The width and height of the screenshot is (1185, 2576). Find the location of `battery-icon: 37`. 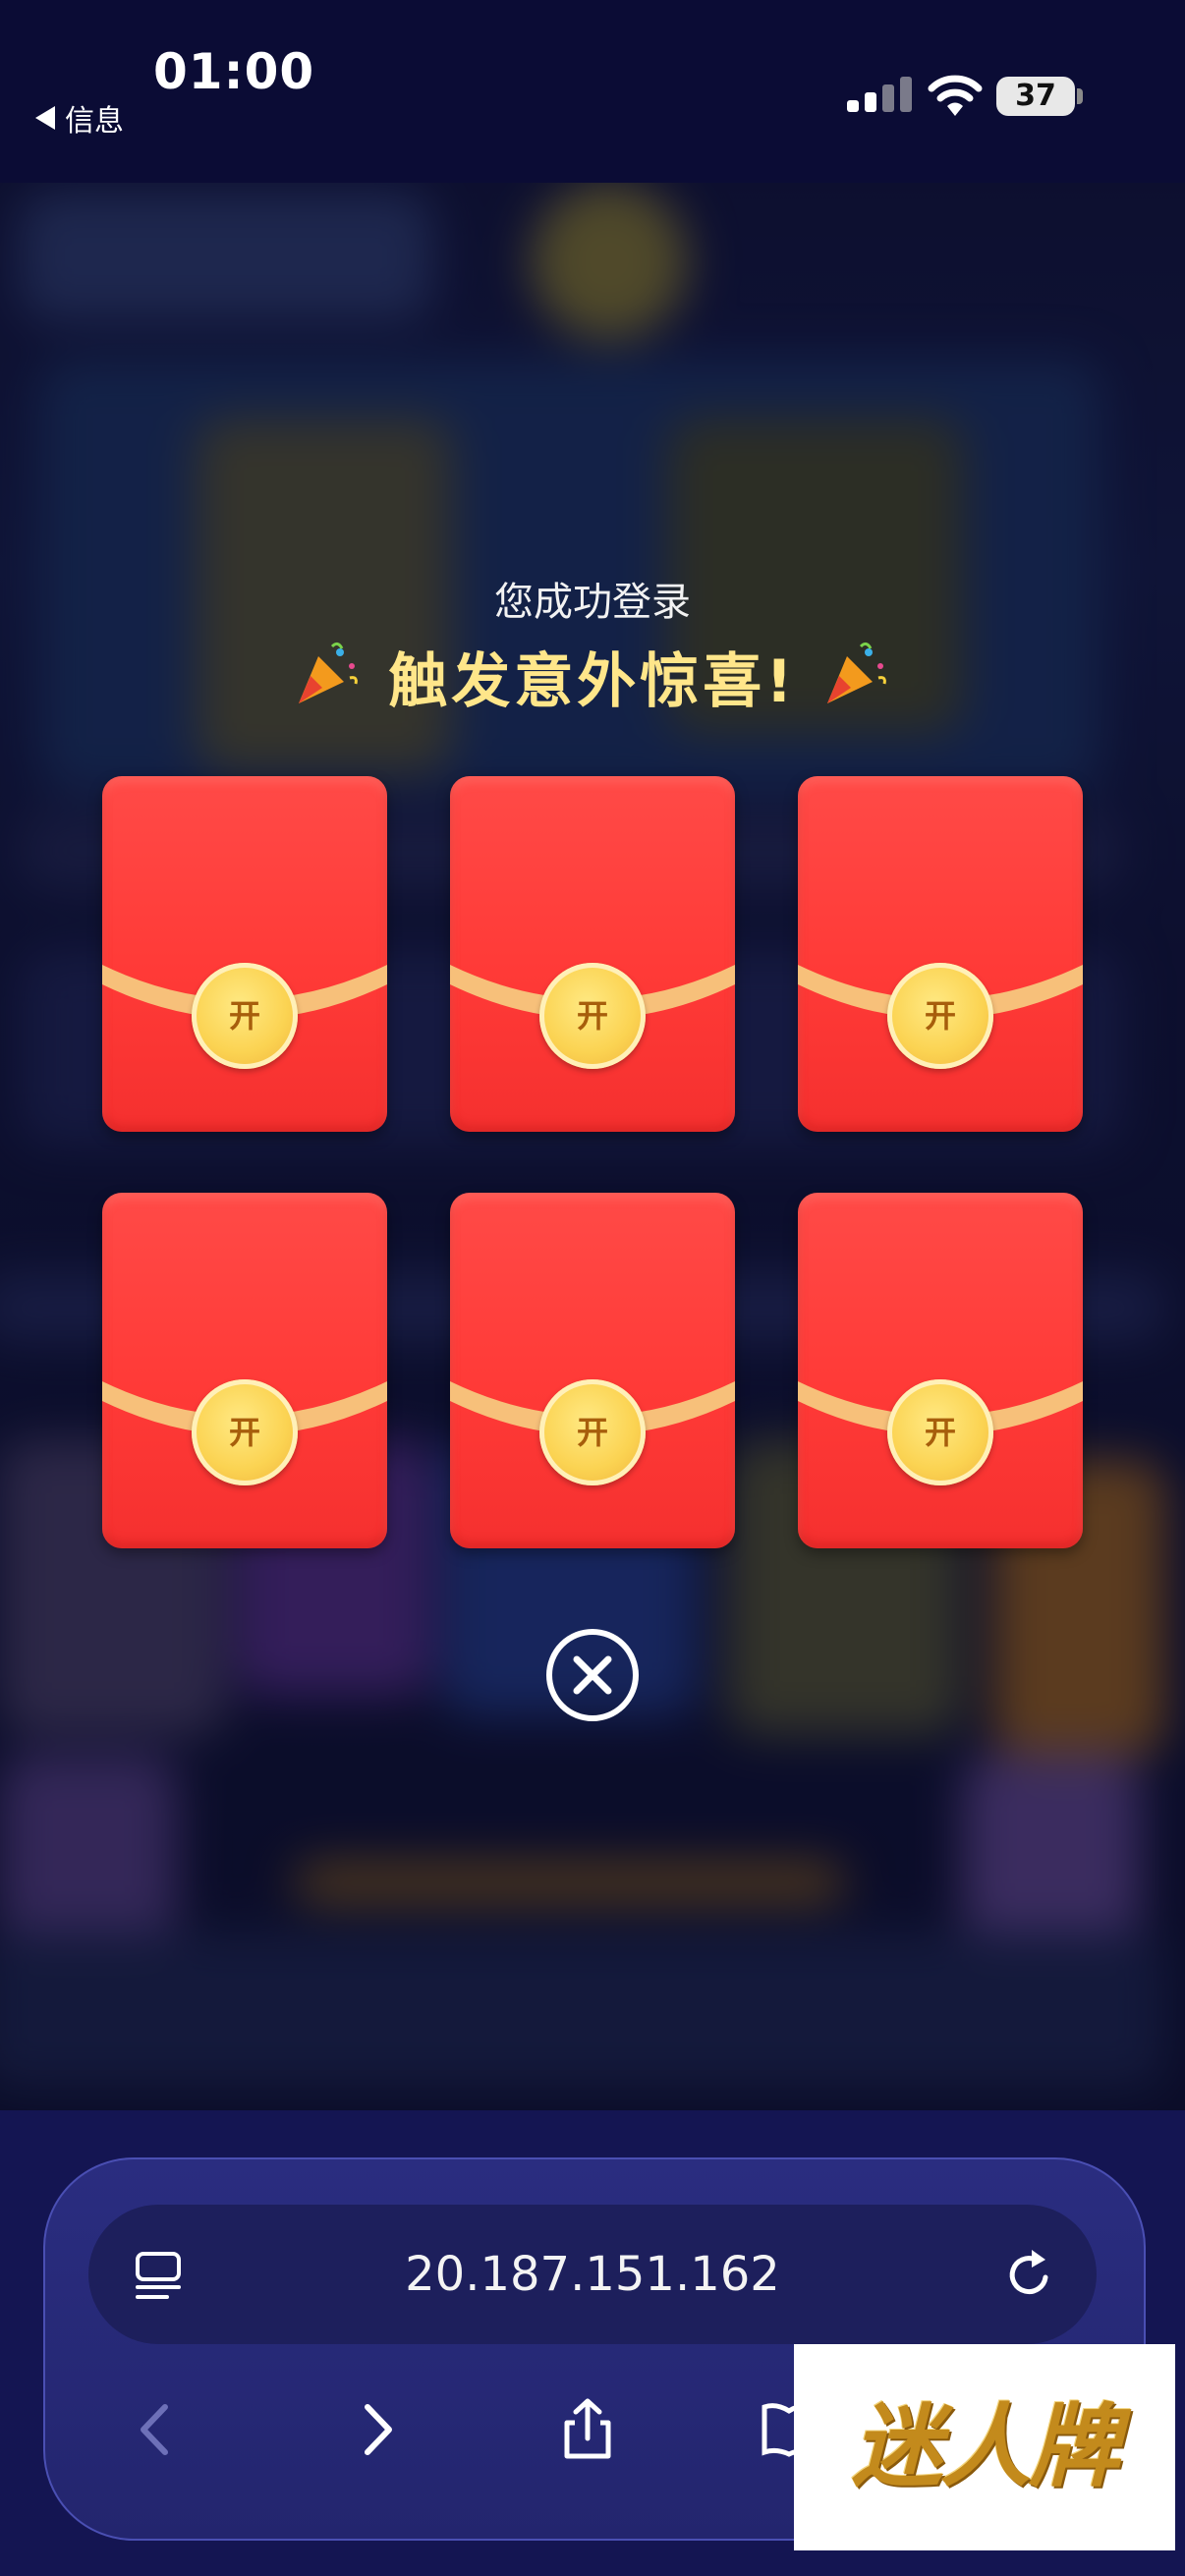

battery-icon: 37 is located at coordinates (1035, 96).